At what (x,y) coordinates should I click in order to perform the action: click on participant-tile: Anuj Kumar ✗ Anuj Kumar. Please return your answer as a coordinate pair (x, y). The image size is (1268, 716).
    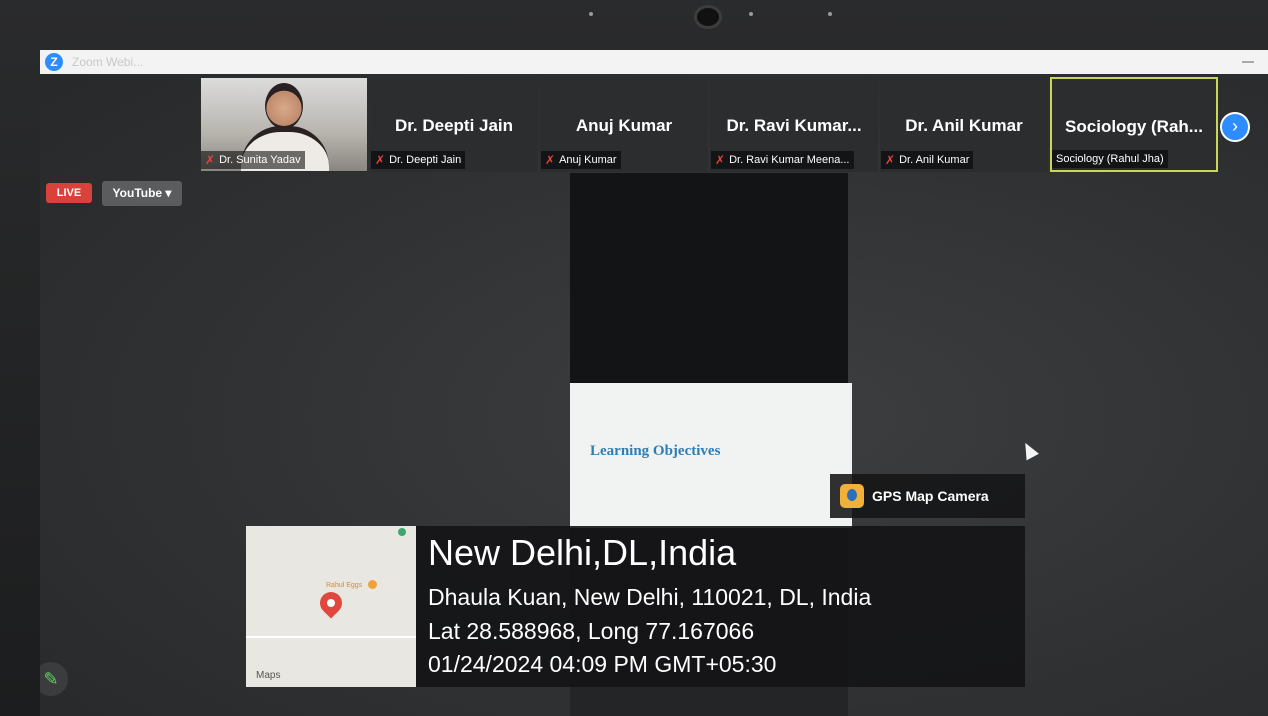
    Looking at the image, I should click on (624, 124).